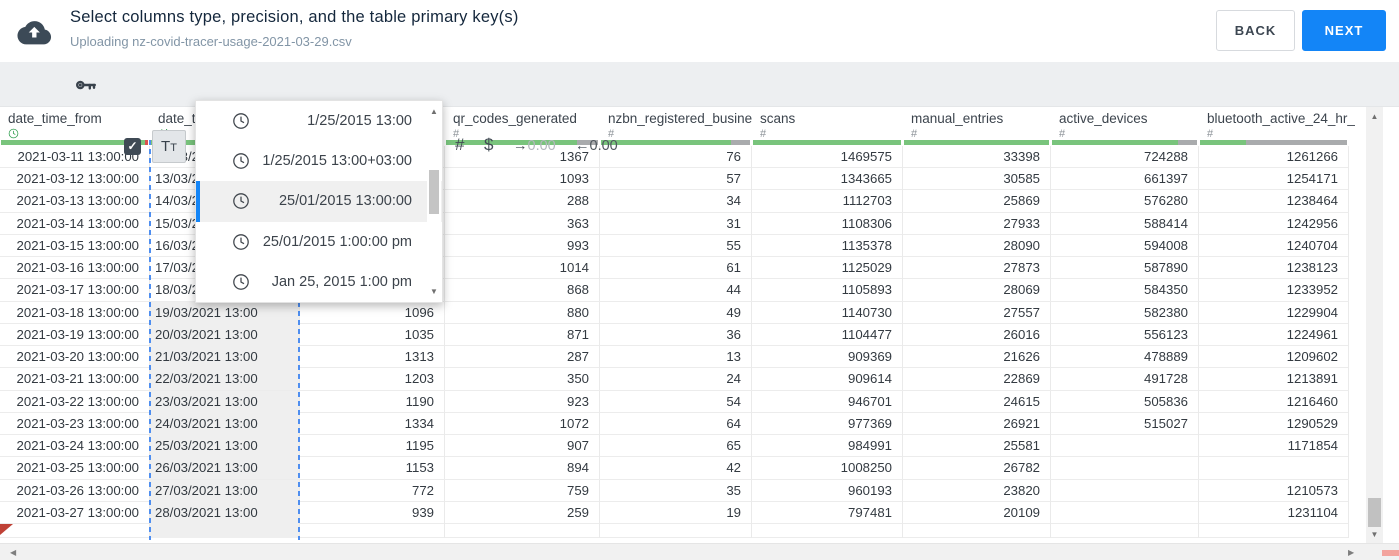  I want to click on table-cell: 13, so click(676, 357).